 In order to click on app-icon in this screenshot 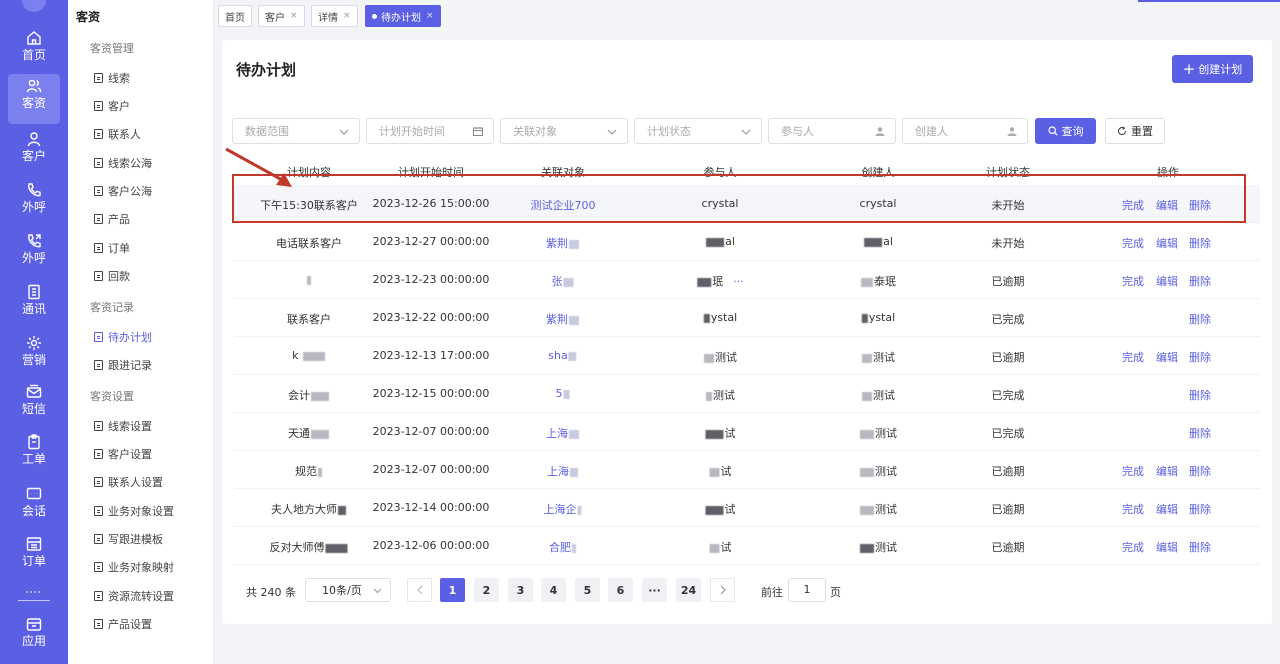, I will do `click(34, 624)`.